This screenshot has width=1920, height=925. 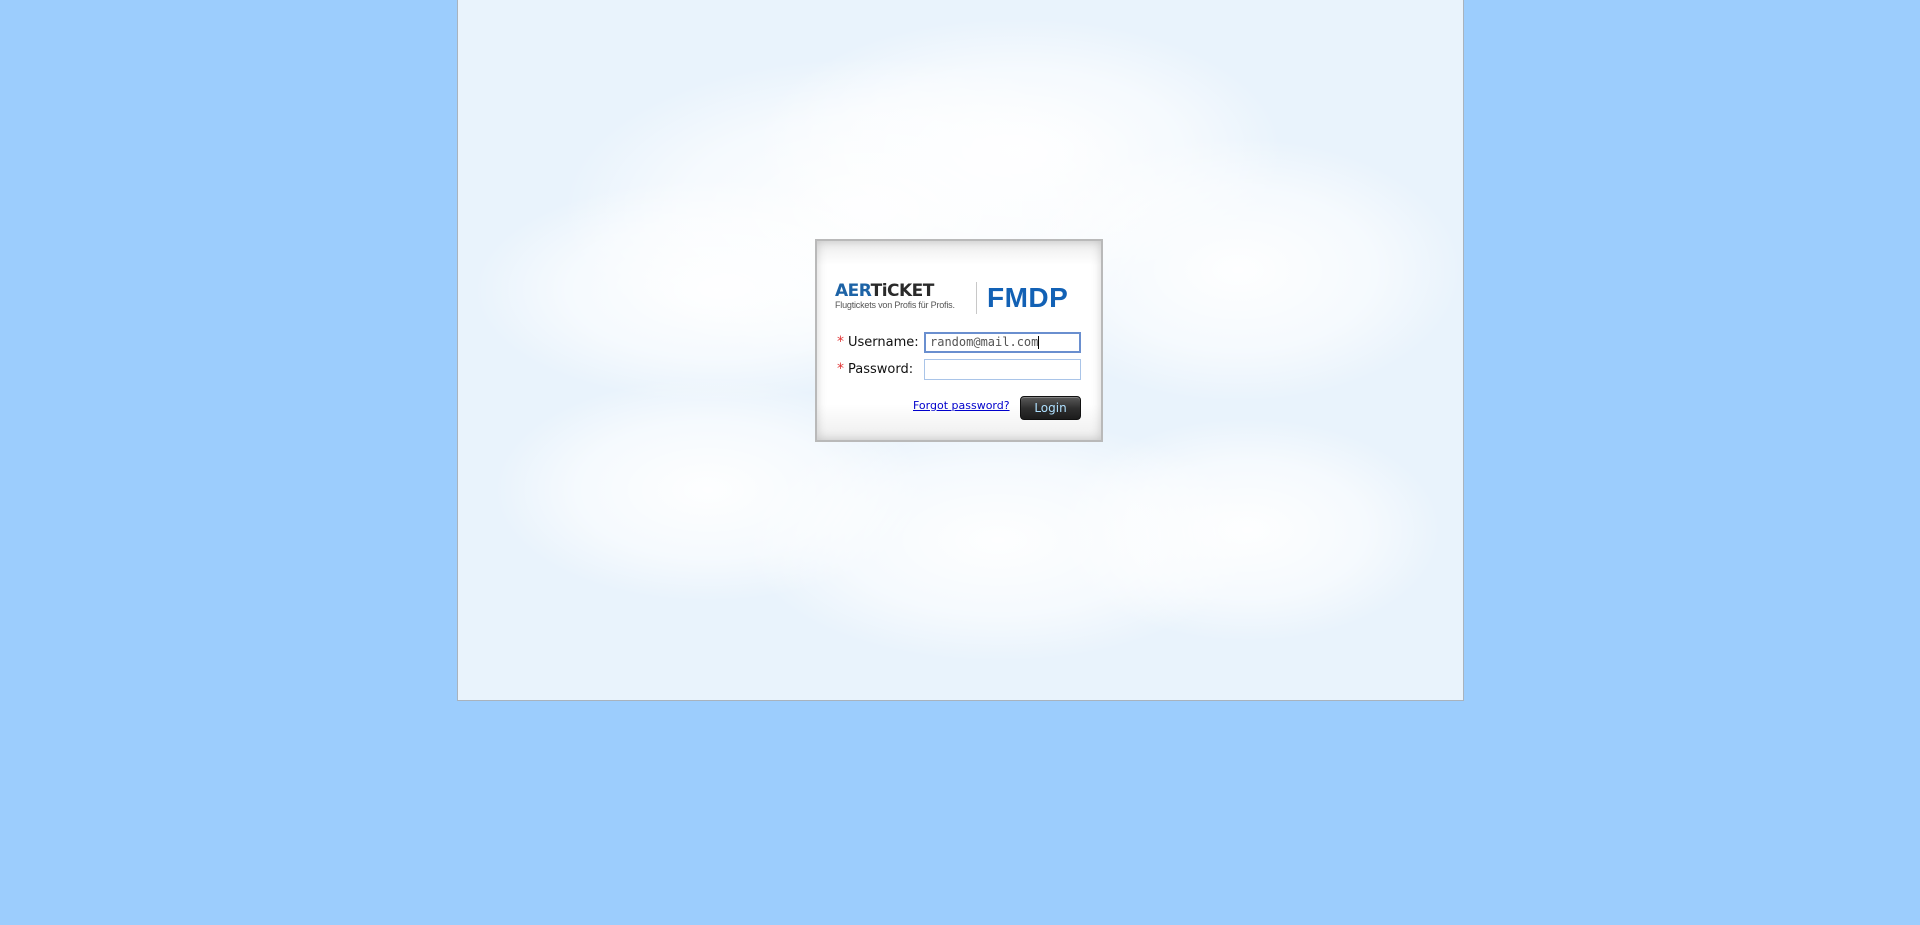 I want to click on product-title: FMDP, so click(x=1028, y=297).